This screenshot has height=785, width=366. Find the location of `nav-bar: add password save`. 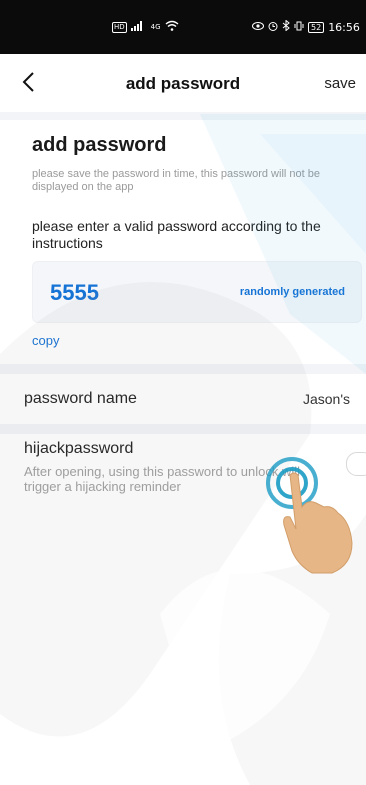

nav-bar: add password save is located at coordinates (183, 83).